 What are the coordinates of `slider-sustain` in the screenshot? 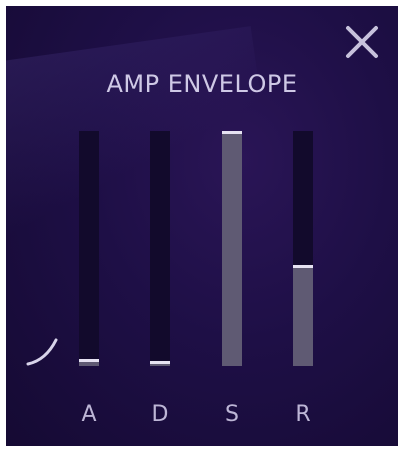 It's located at (232, 248).